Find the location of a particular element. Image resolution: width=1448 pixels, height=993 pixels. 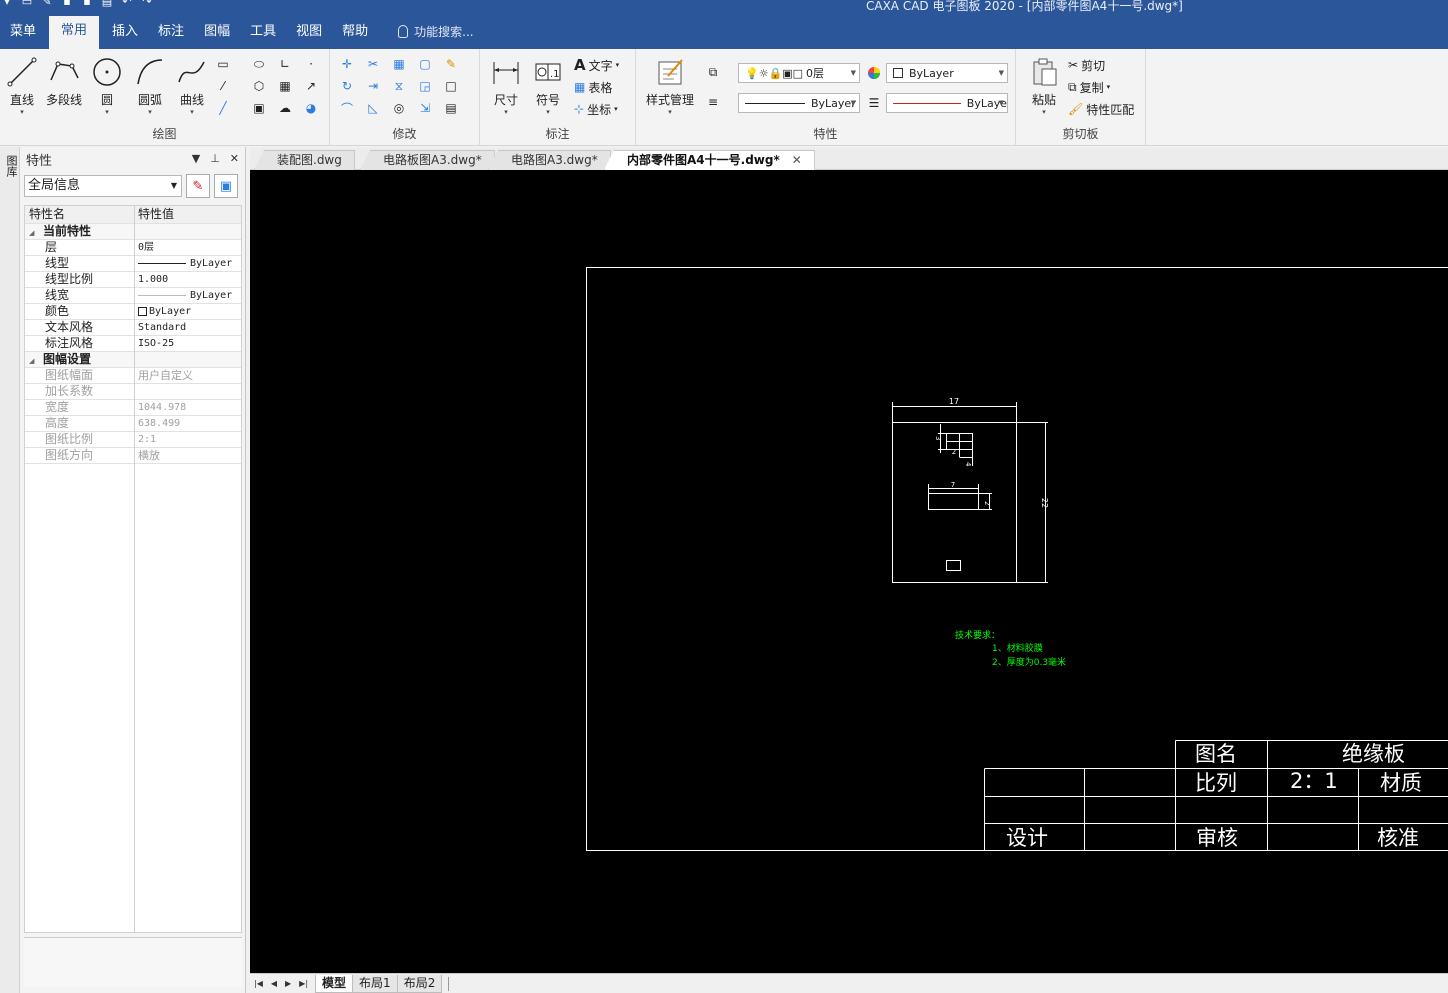

arrow-icon: ↗ is located at coordinates (311, 86).